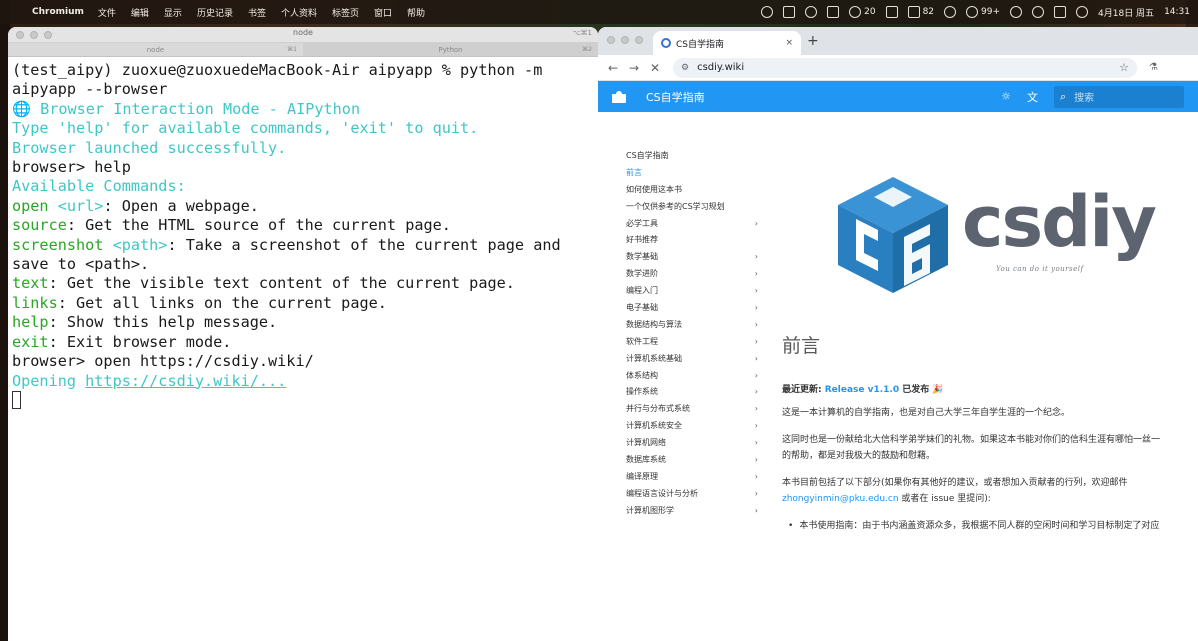 Image resolution: width=1198 pixels, height=641 pixels. Describe the element at coordinates (692, 375) in the screenshot. I see `nav-item: 体系结构 ›` at that location.